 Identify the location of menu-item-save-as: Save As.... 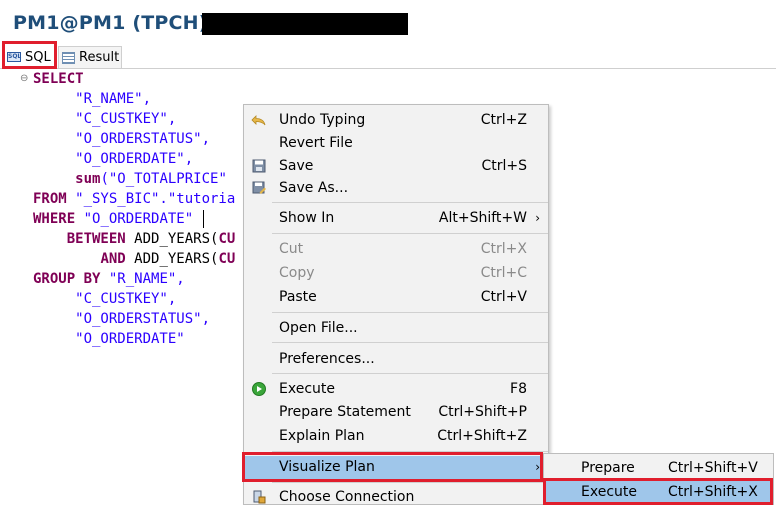
(396, 188).